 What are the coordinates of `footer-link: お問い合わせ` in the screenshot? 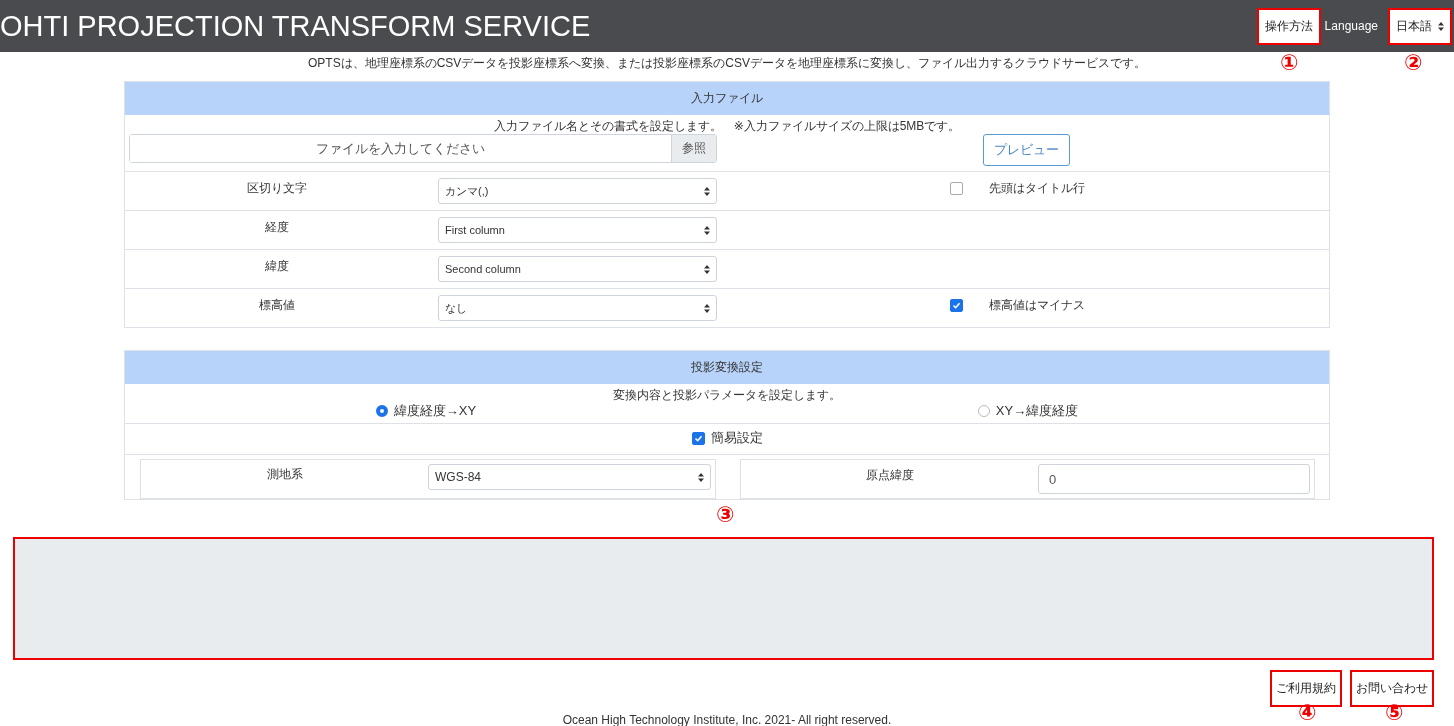 It's located at (1392, 688).